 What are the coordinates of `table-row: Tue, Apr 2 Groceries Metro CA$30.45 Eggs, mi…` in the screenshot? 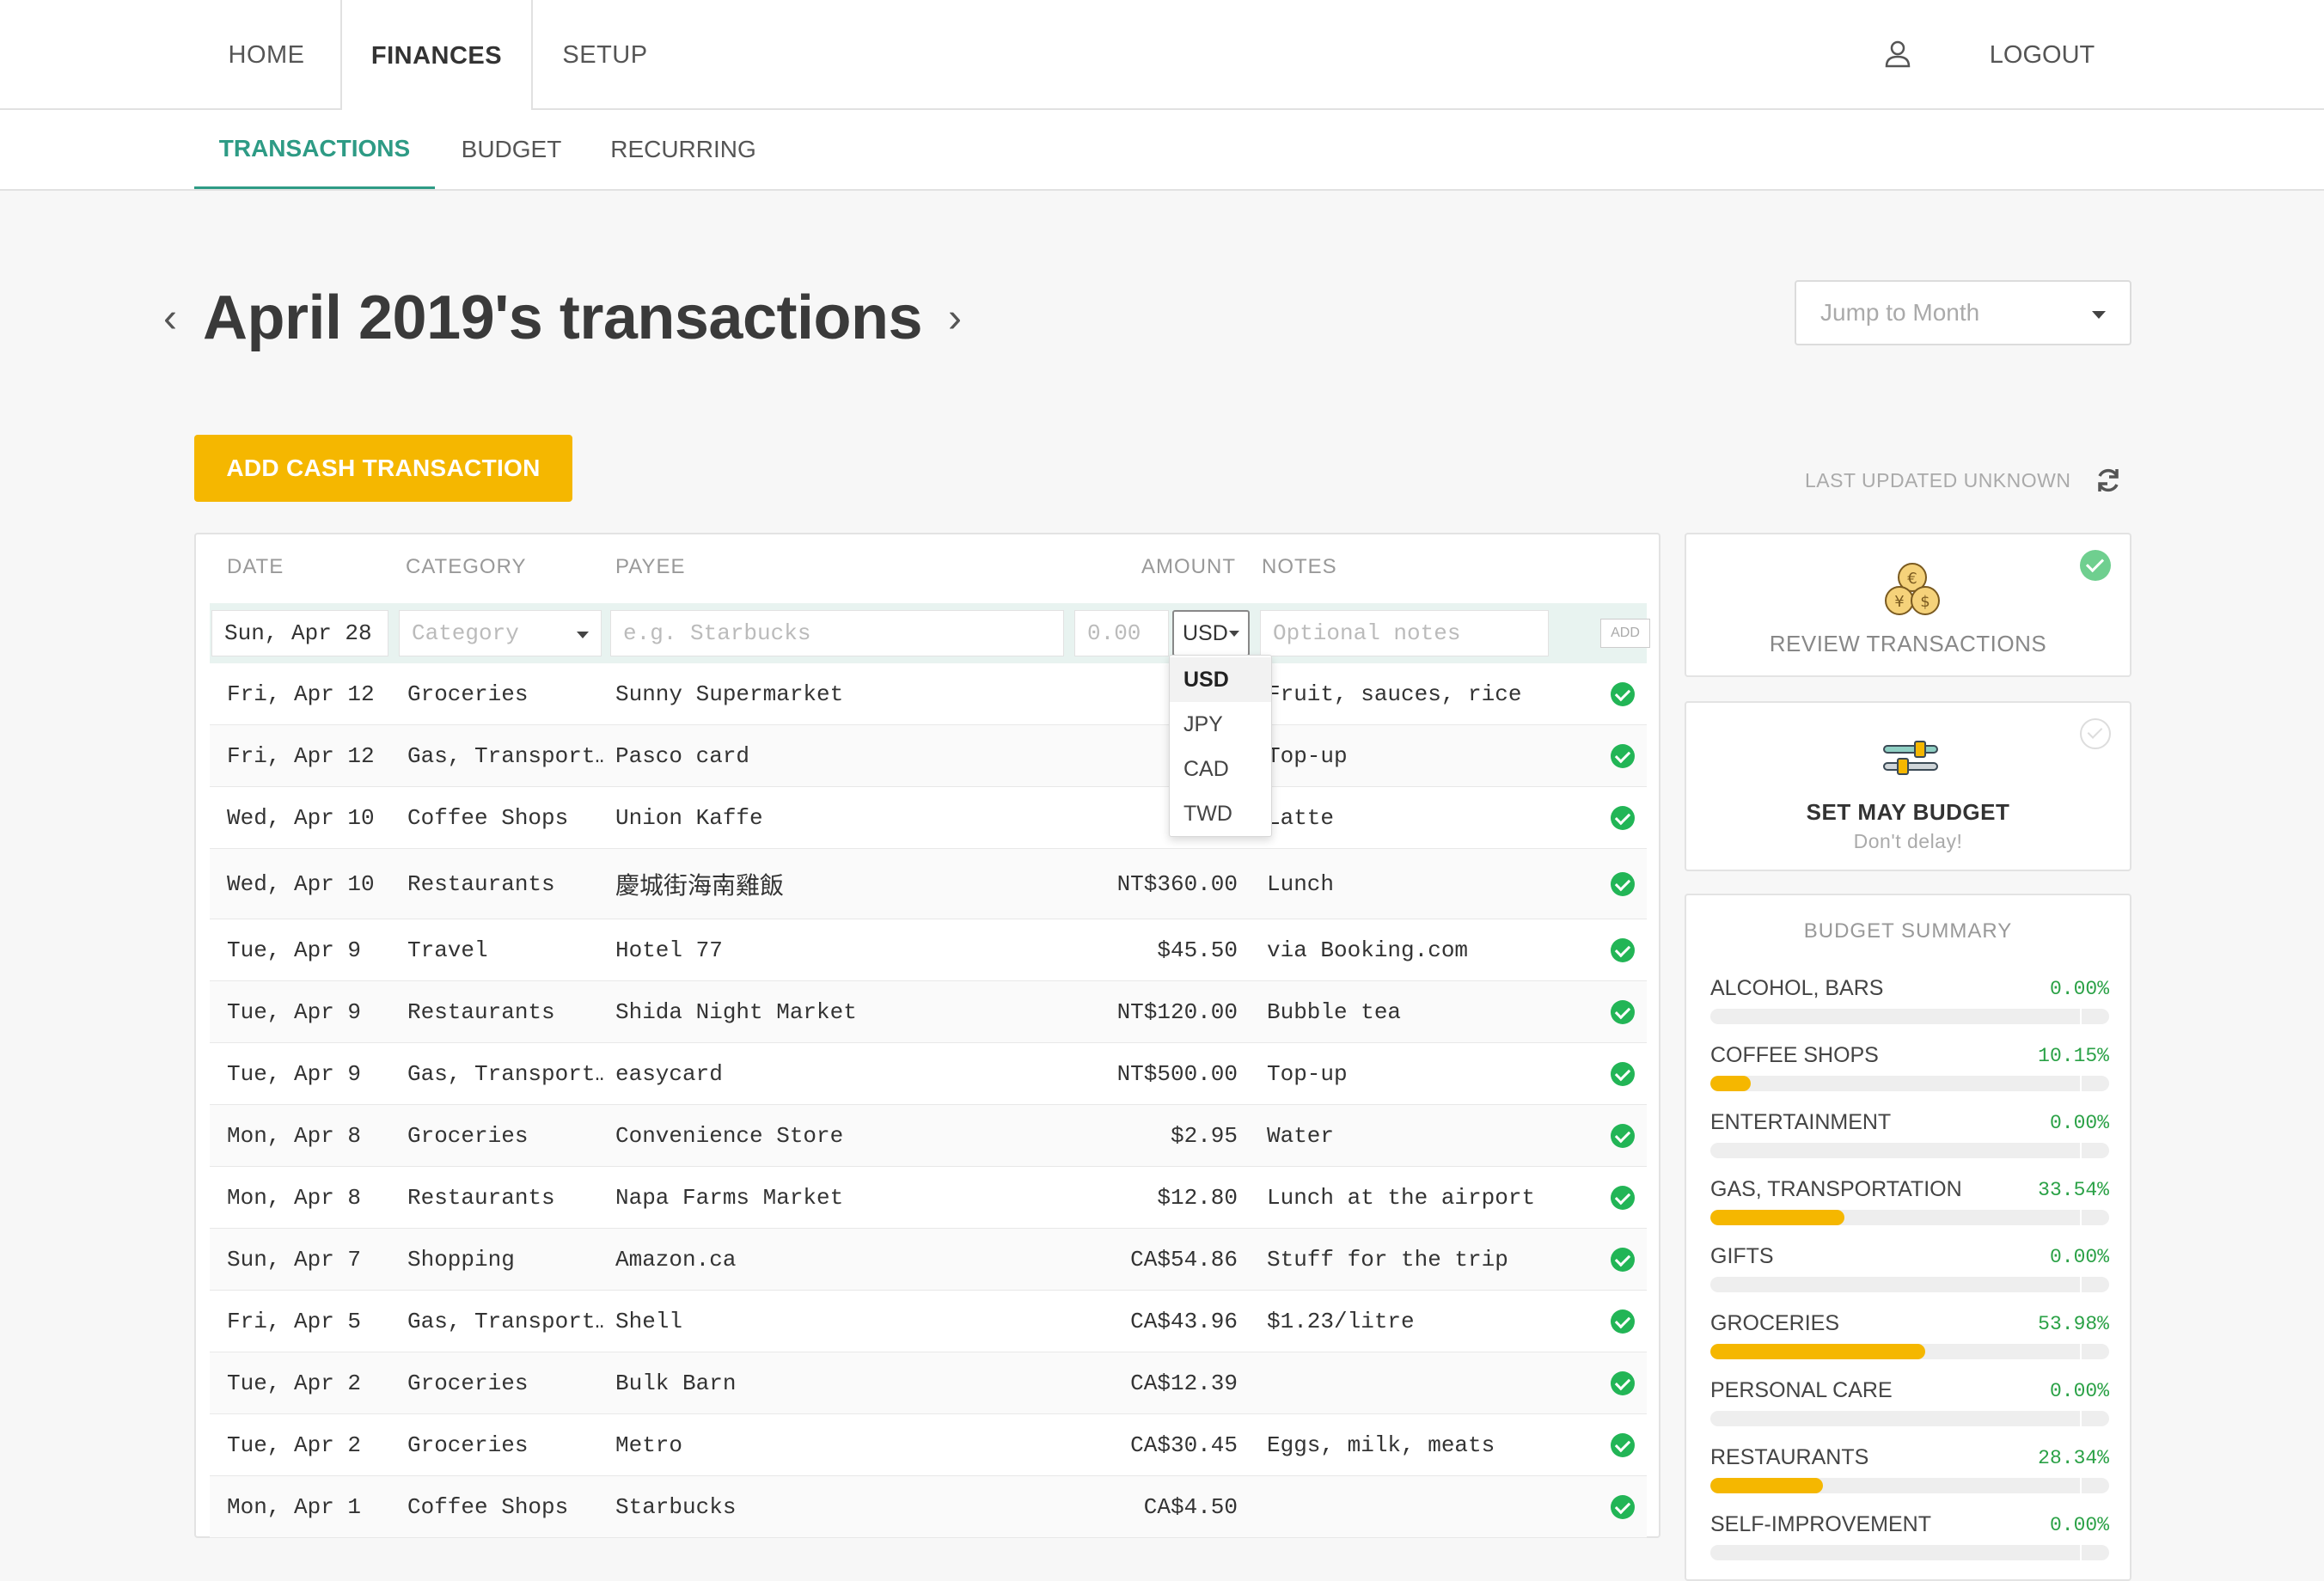 It's located at (929, 1445).